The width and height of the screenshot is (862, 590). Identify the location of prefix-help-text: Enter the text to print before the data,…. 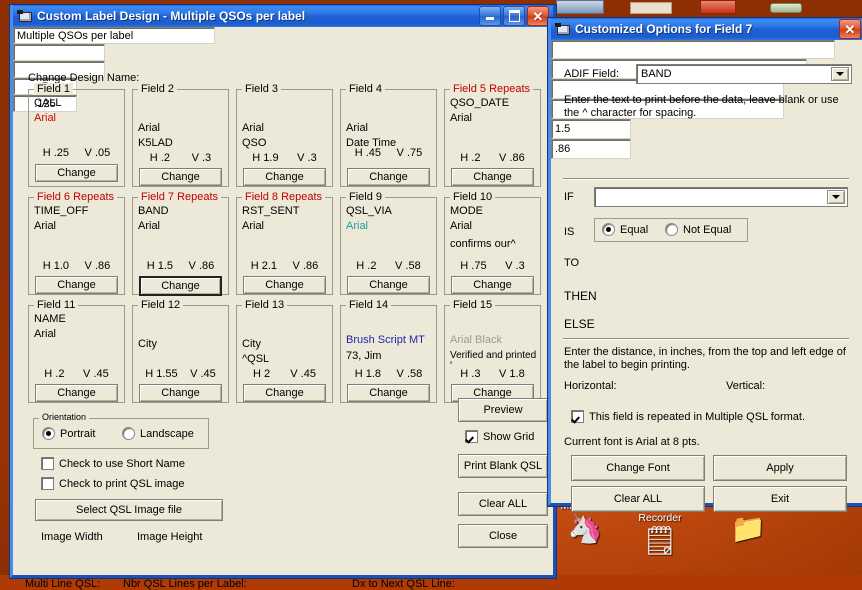
(701, 106).